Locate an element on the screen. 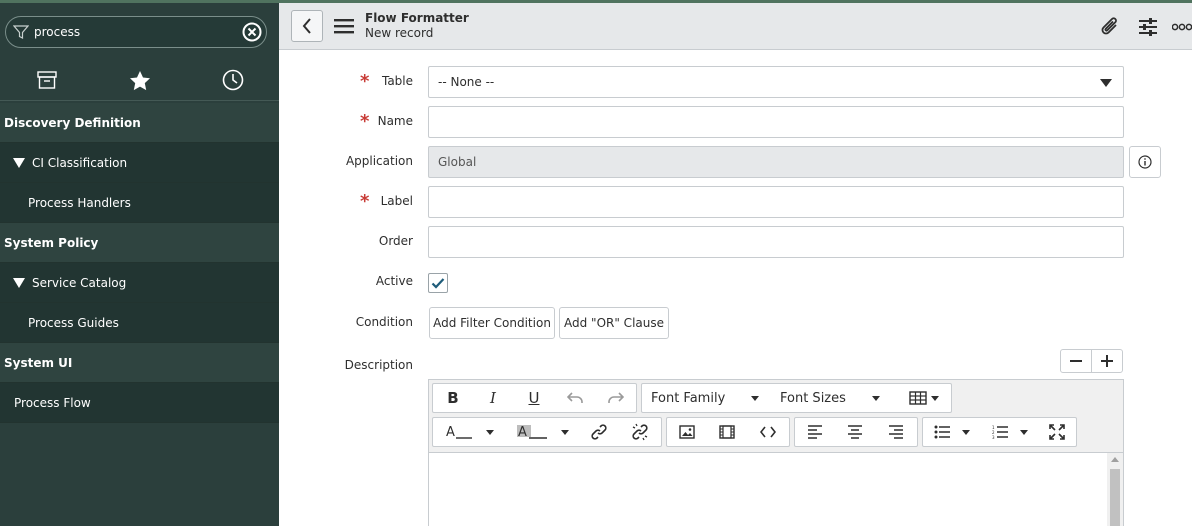 The image size is (1192, 526). label-label: Label is located at coordinates (396, 201).